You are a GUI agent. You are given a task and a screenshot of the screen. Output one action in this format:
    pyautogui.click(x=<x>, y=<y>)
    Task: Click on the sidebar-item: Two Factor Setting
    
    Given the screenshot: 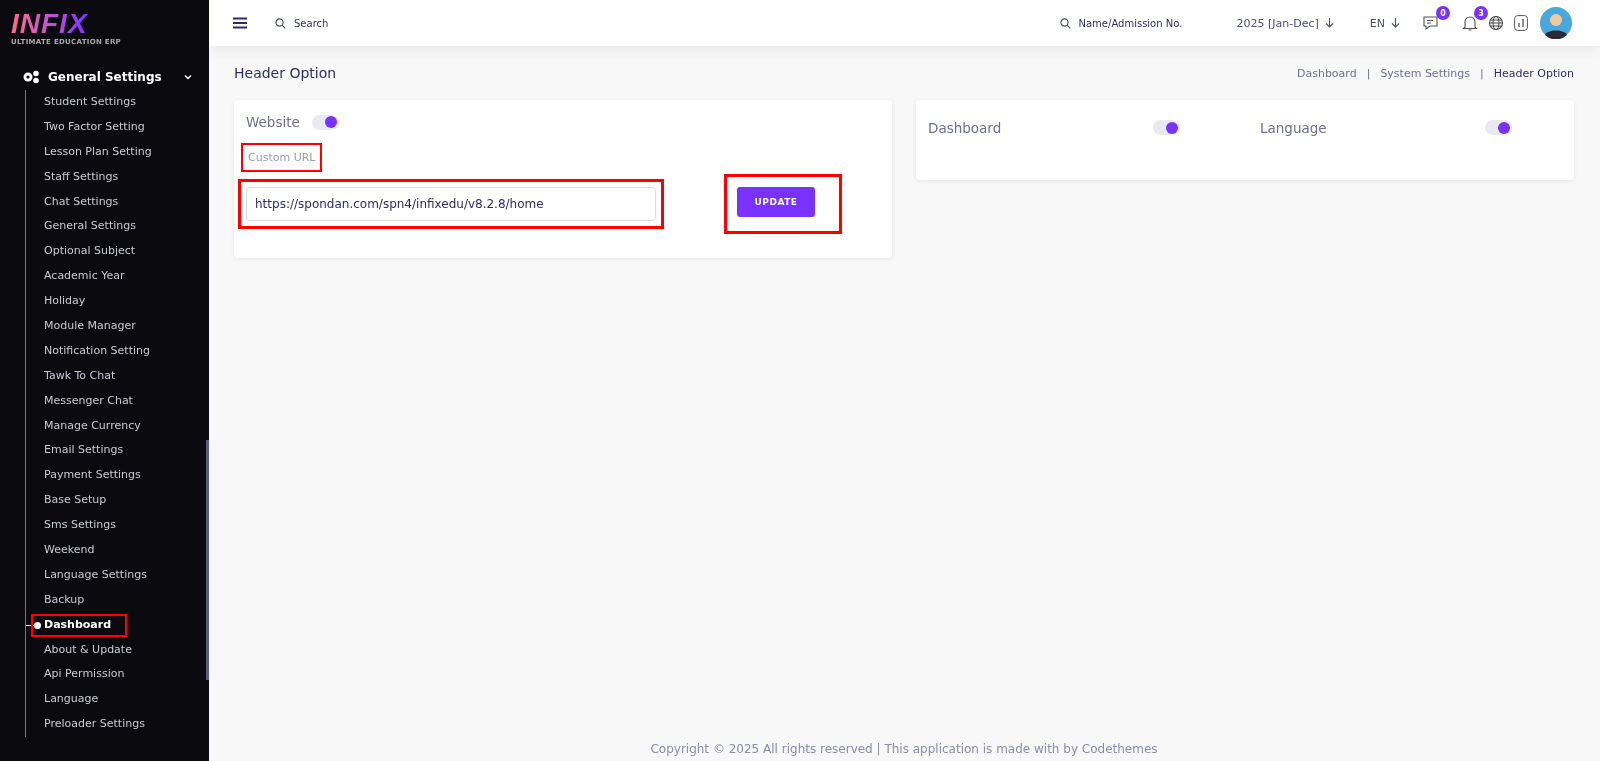 What is the action you would take?
    pyautogui.click(x=85, y=127)
    